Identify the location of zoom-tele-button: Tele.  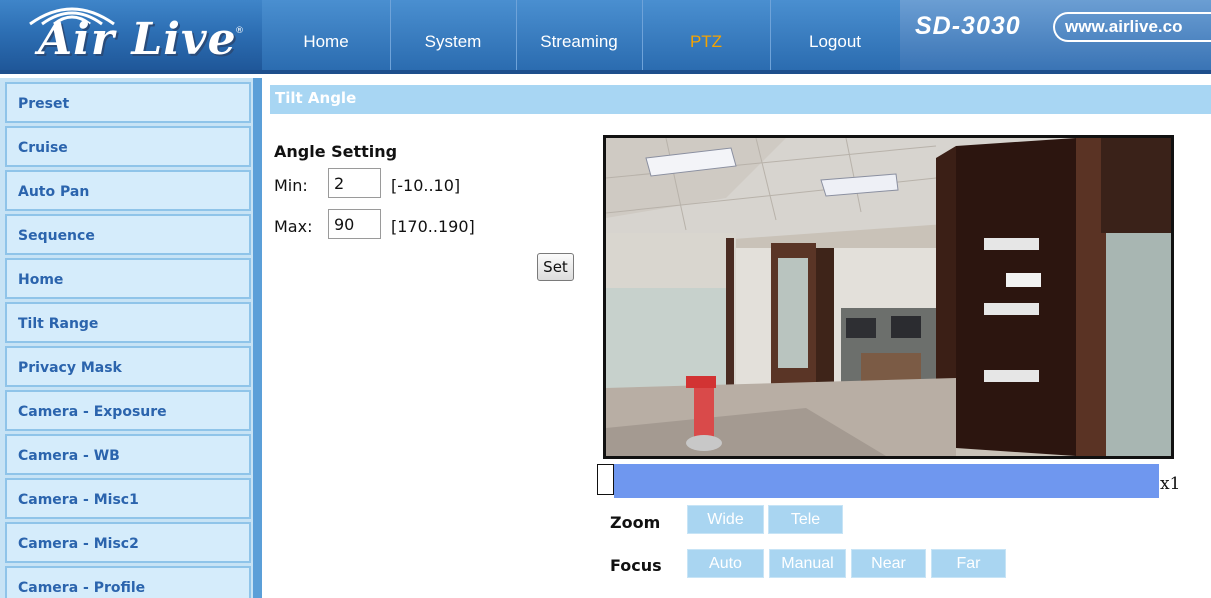
(805, 519).